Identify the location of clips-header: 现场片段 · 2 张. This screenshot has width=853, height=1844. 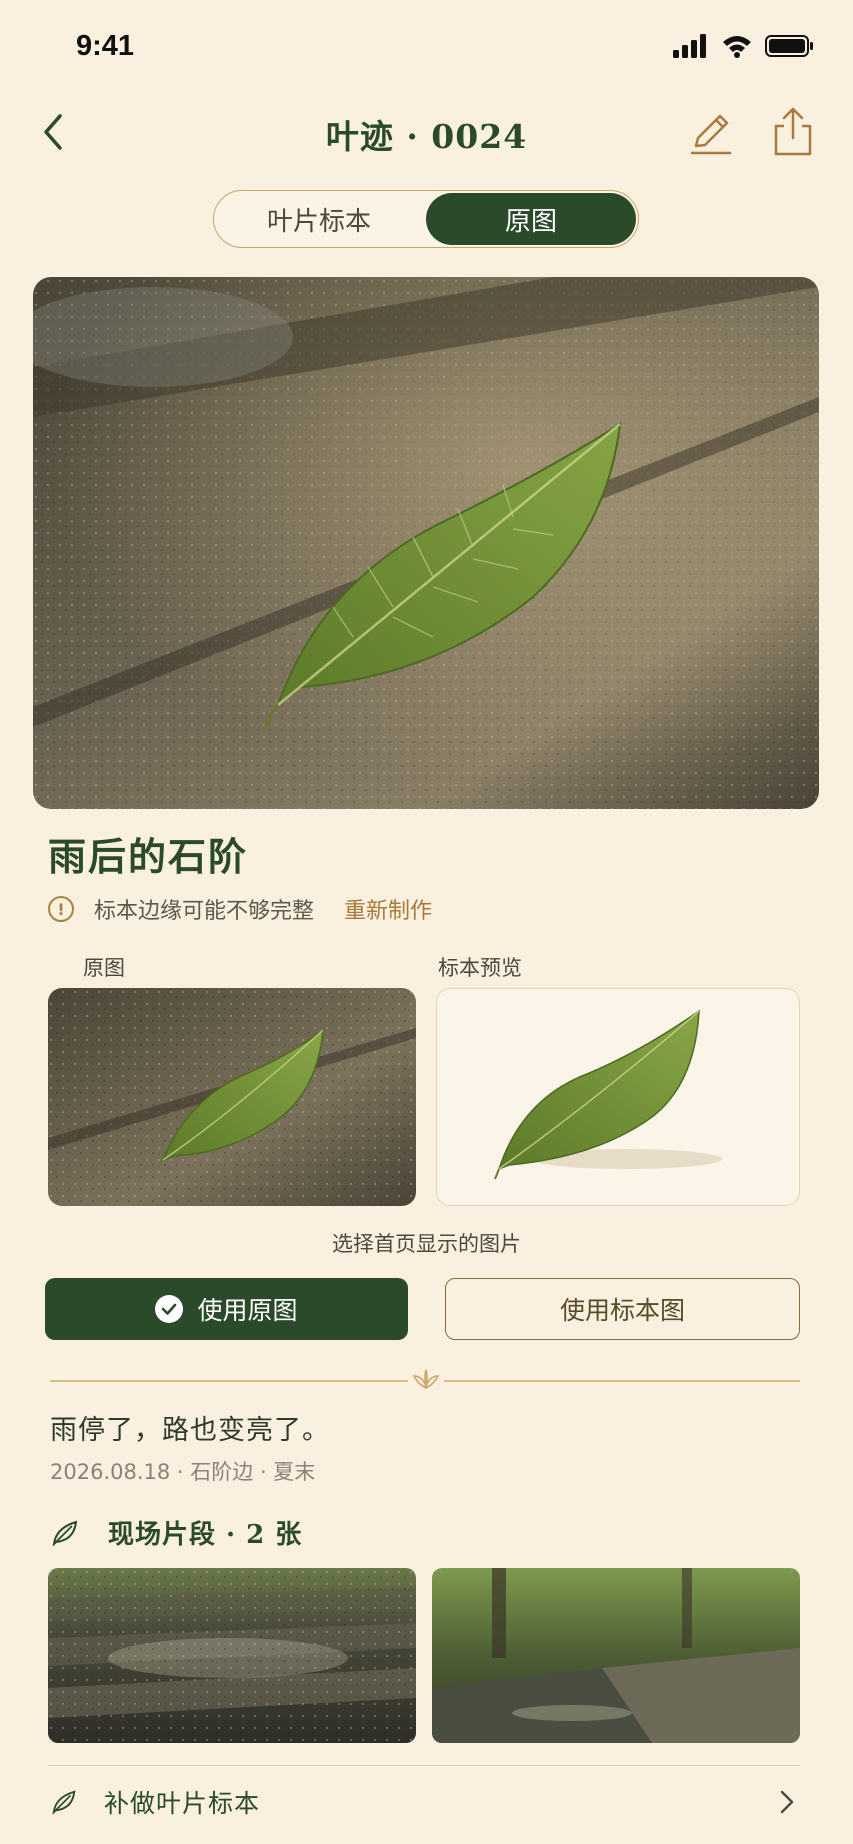
(176, 1532).